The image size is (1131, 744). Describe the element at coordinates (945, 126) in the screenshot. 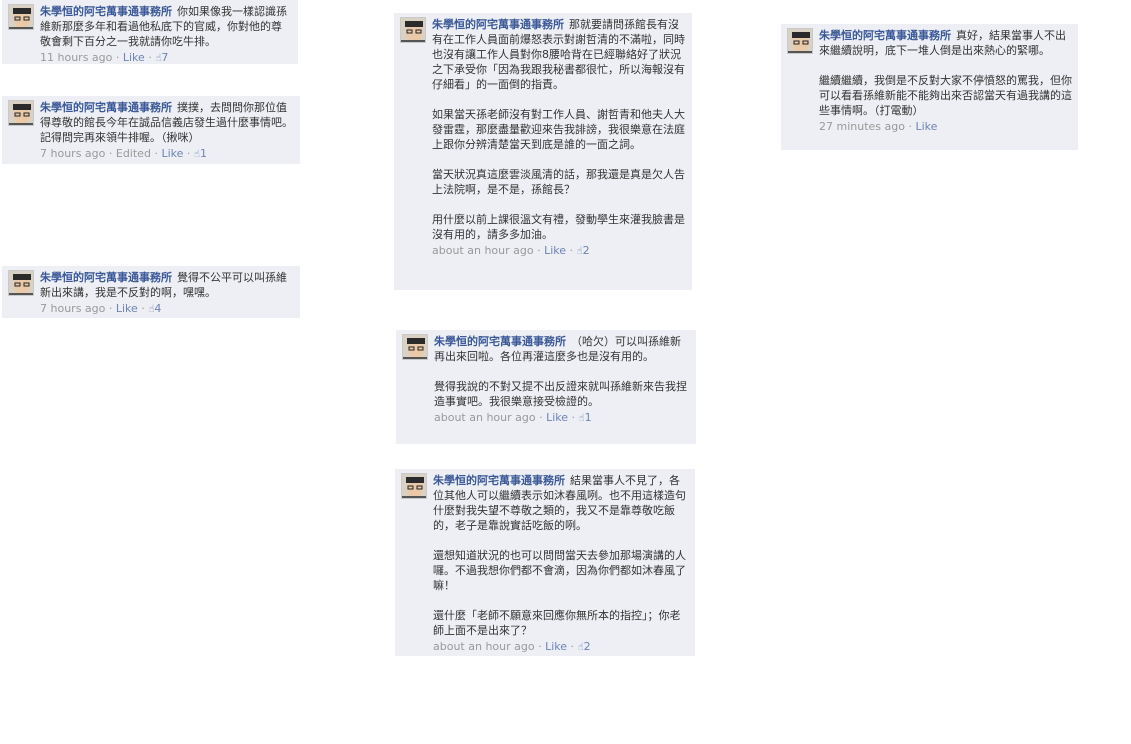

I see `comment-meta: 27 minutes ago · Like` at that location.